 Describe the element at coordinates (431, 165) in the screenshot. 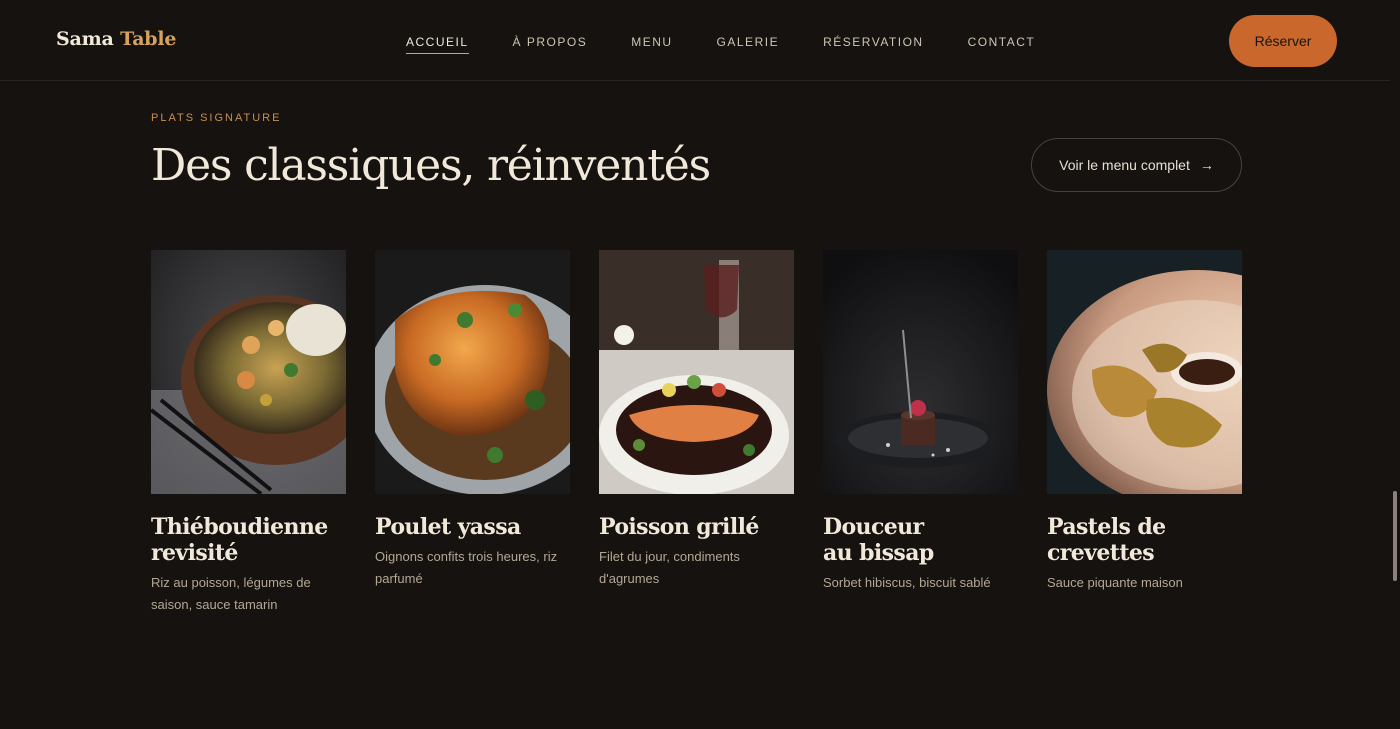

I see `section-title: Des classiques, réinventés` at that location.